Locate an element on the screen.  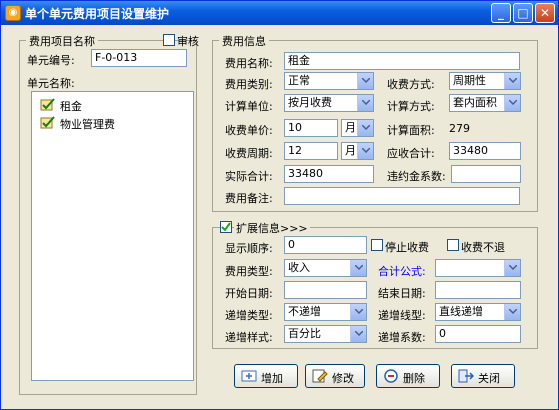
exit-icon is located at coordinates (466, 376).